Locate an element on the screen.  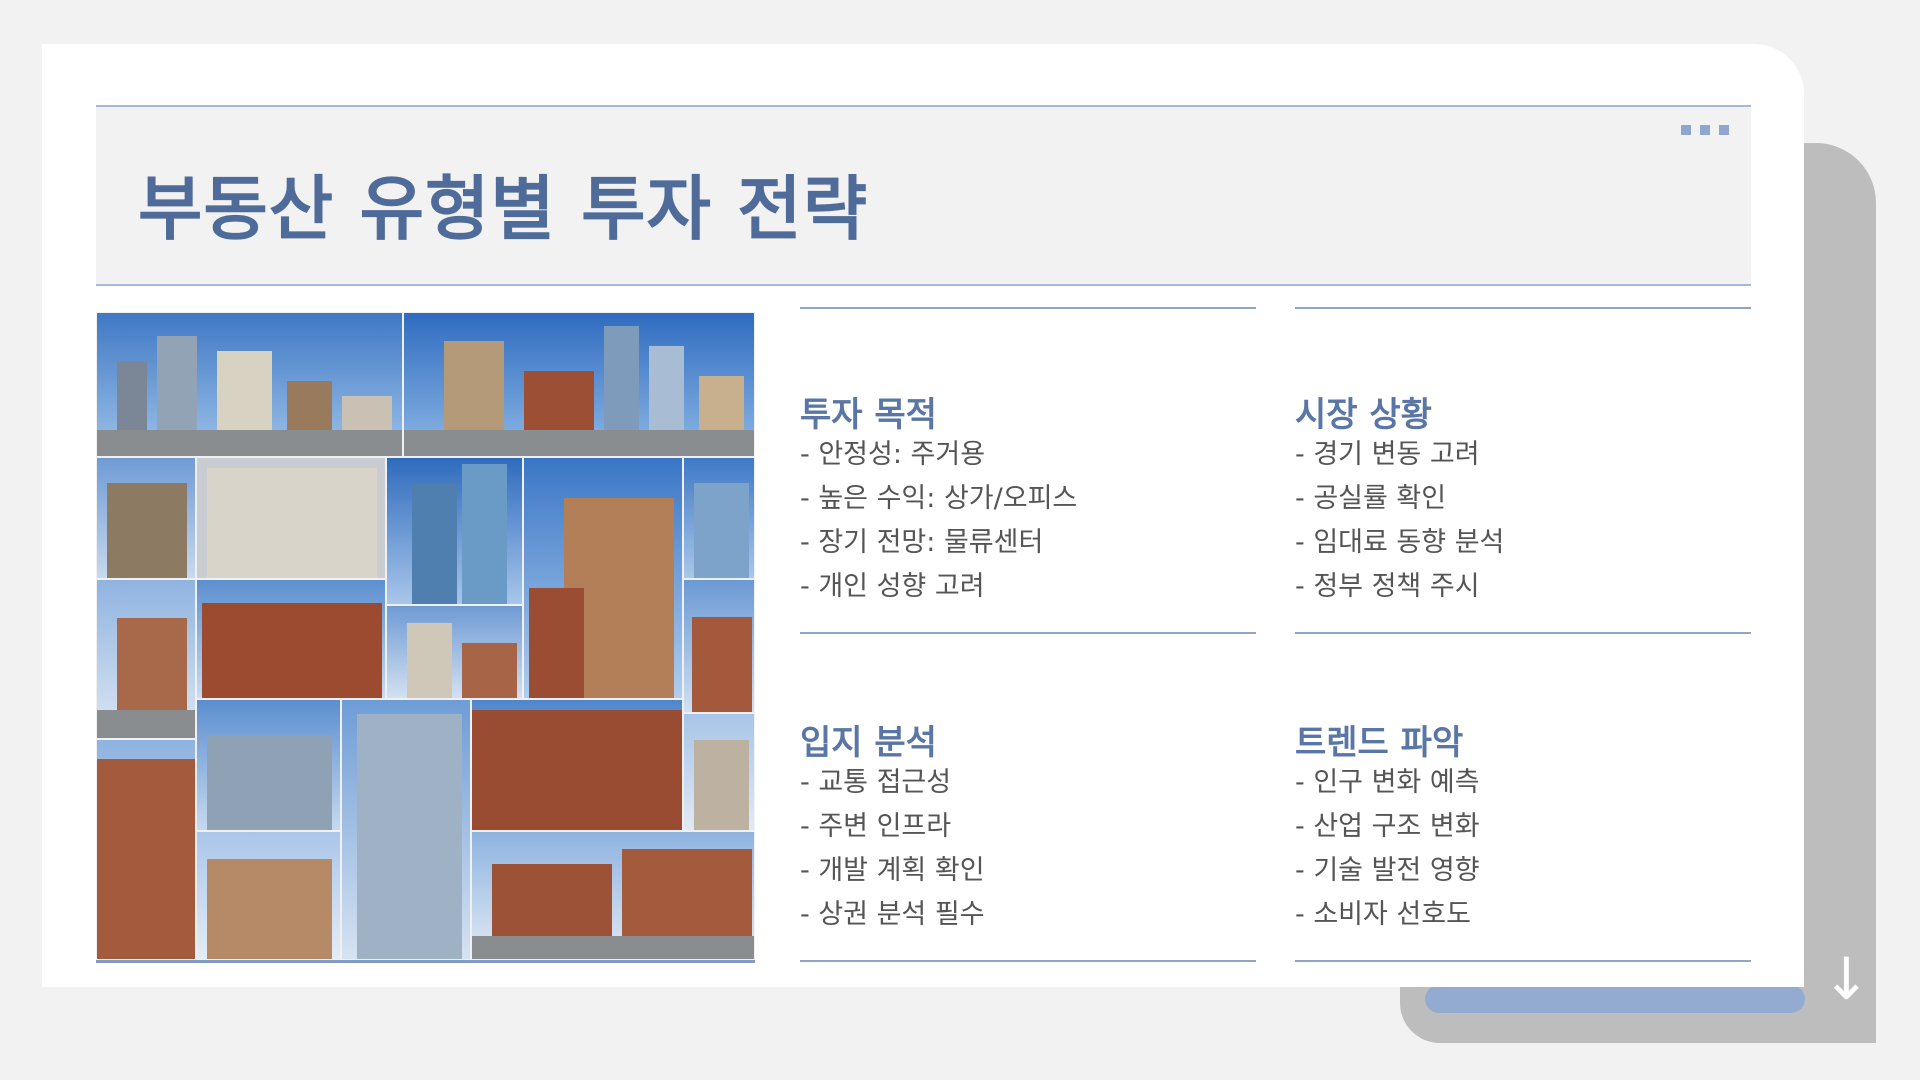
list-item: - 교통 접근성 is located at coordinates (876, 782).